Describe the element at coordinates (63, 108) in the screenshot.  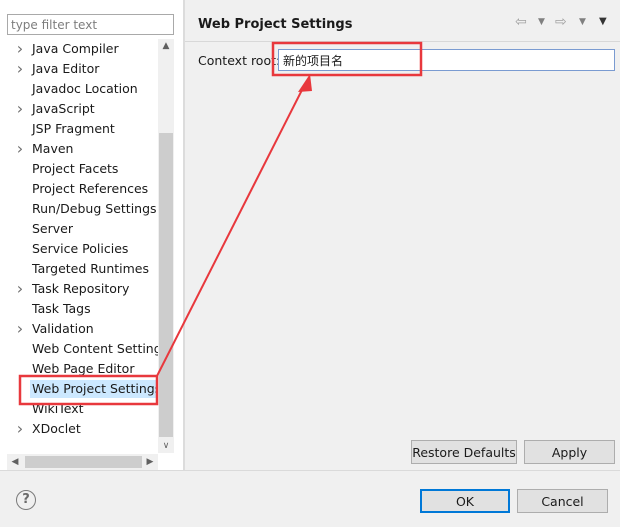
I see `tree-item-label: JavaScript` at that location.